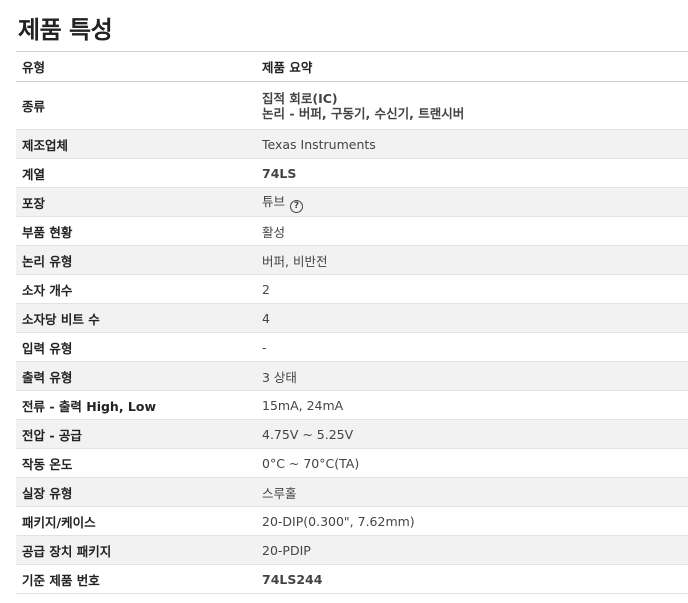 The height and width of the screenshot is (603, 688). I want to click on row-label: 전압 - 공급, so click(136, 434).